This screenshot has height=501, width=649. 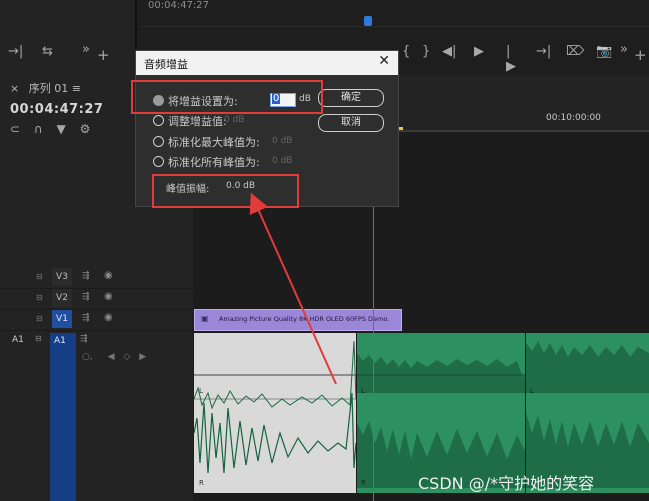 I want to click on annotation-arrow, so click(x=293, y=288).